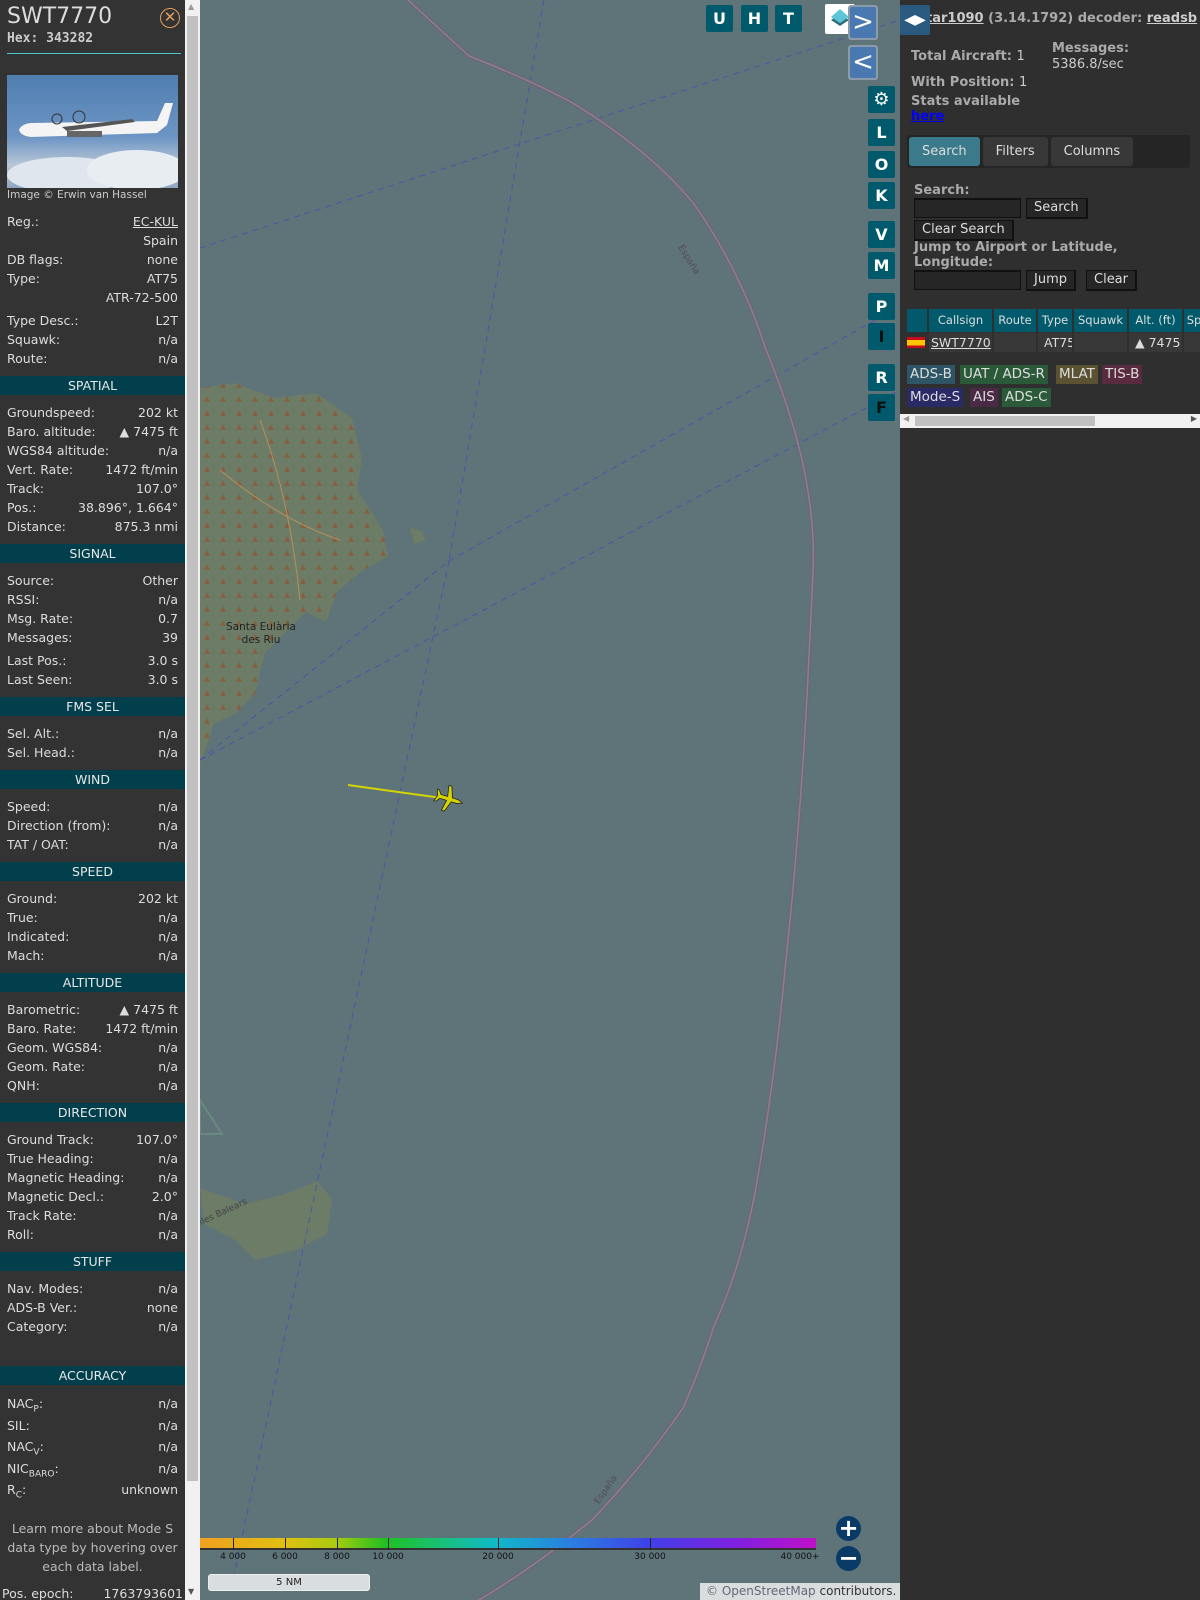  Describe the element at coordinates (42, 1307) in the screenshot. I see `detail-label: ADS-B Ver.:` at that location.